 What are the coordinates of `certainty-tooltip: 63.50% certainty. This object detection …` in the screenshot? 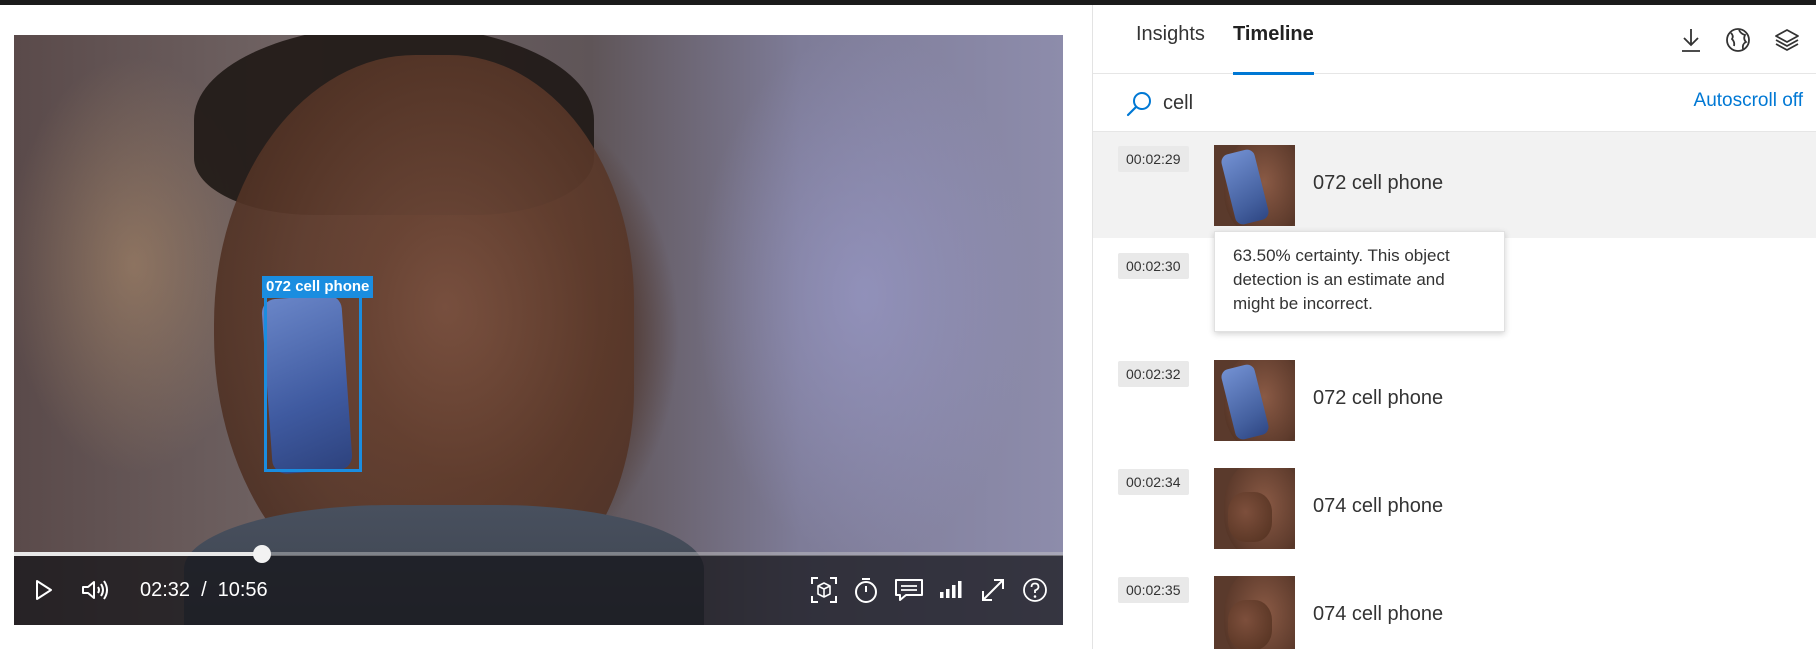 It's located at (1359, 281).